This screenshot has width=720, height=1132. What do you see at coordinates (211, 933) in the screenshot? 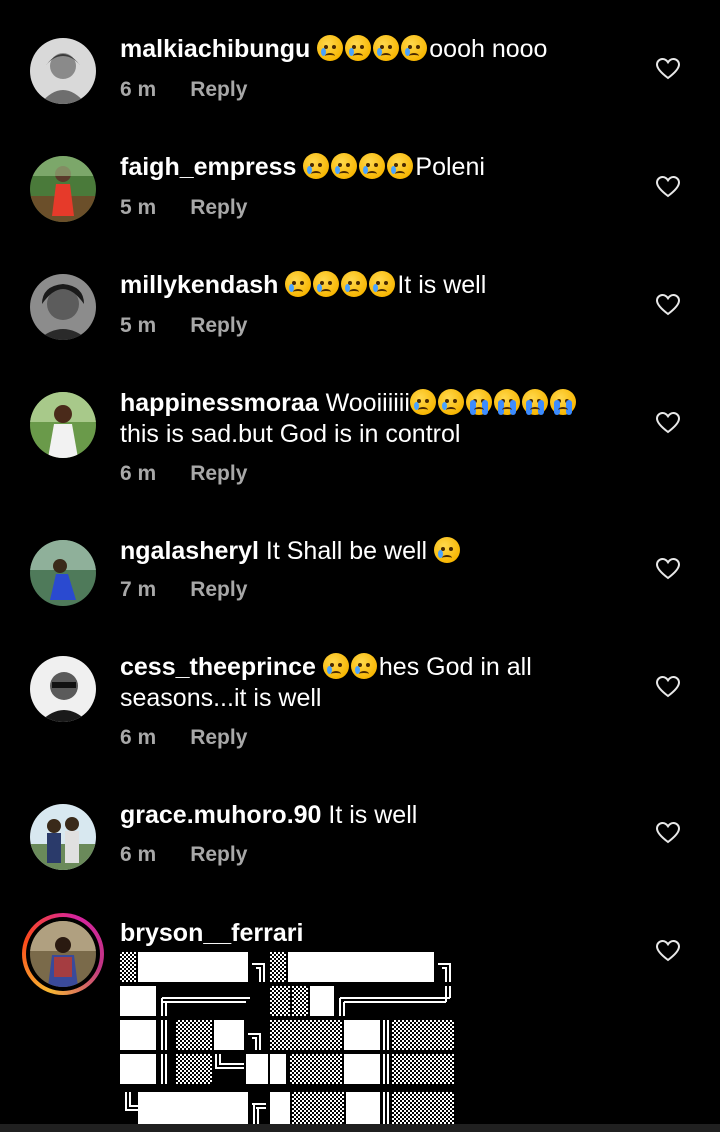
I see `comment-username: bryson__ferrari` at bounding box center [211, 933].